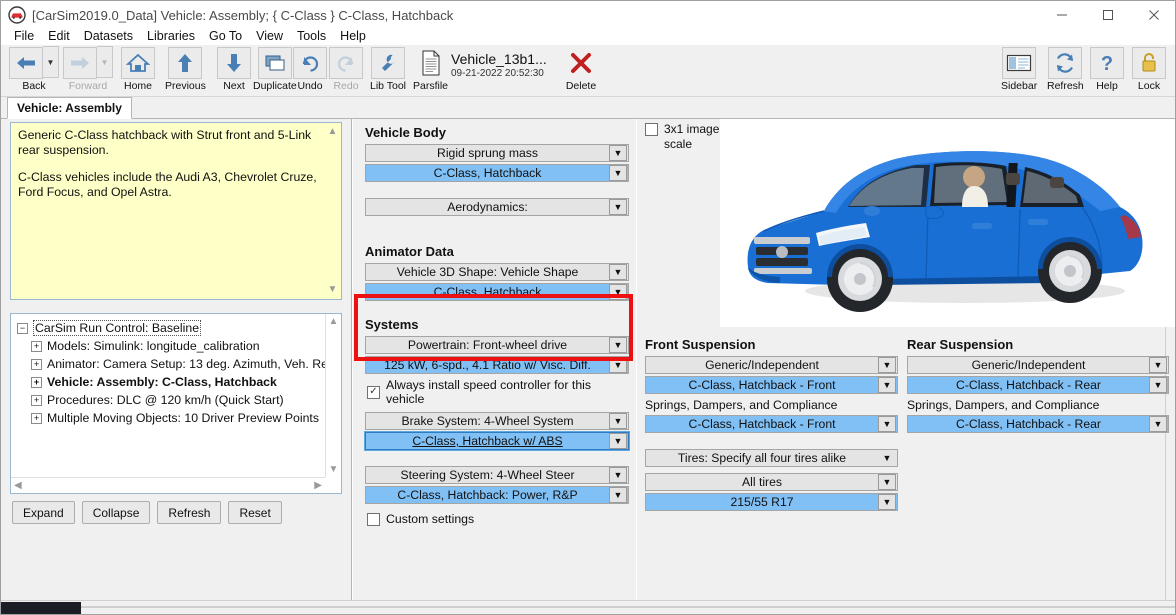  I want to click on speed-controller-checkbox: ✓, so click(373, 392).